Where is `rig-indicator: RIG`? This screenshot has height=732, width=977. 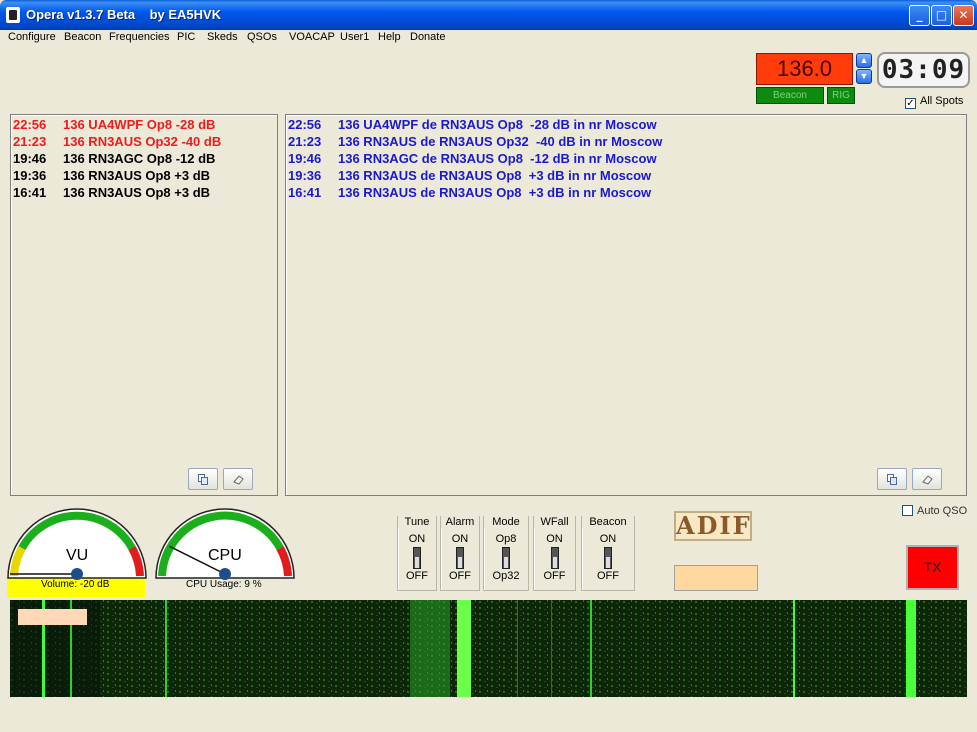 rig-indicator: RIG is located at coordinates (841, 95).